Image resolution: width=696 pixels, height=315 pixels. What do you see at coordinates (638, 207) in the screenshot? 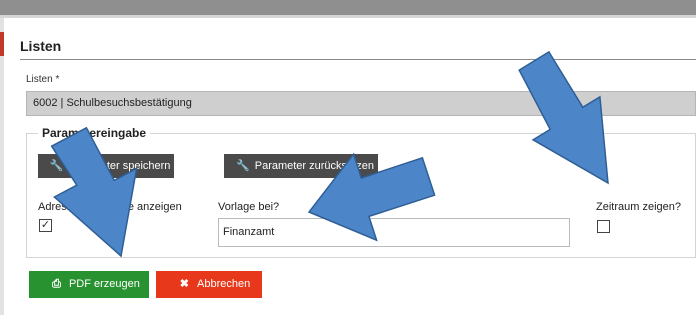
I see `show-period-label: Zeitraum zeigen?` at bounding box center [638, 207].